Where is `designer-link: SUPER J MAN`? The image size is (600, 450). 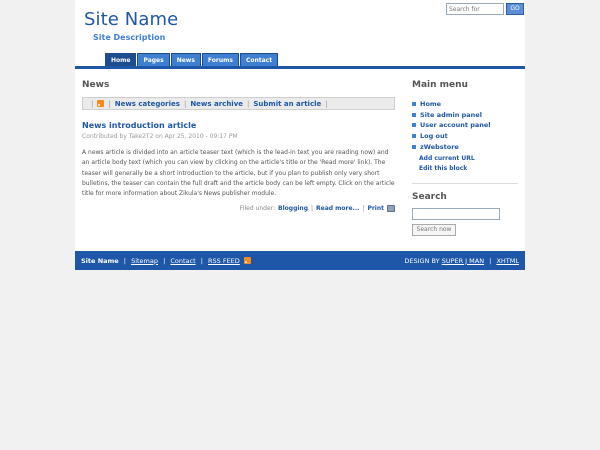 designer-link: SUPER J MAN is located at coordinates (463, 261).